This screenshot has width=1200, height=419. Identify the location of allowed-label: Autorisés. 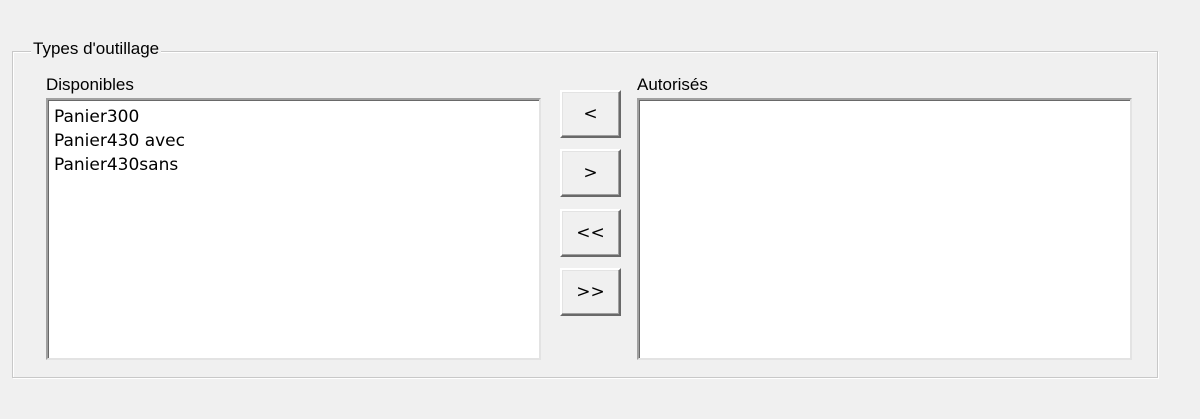
(672, 84).